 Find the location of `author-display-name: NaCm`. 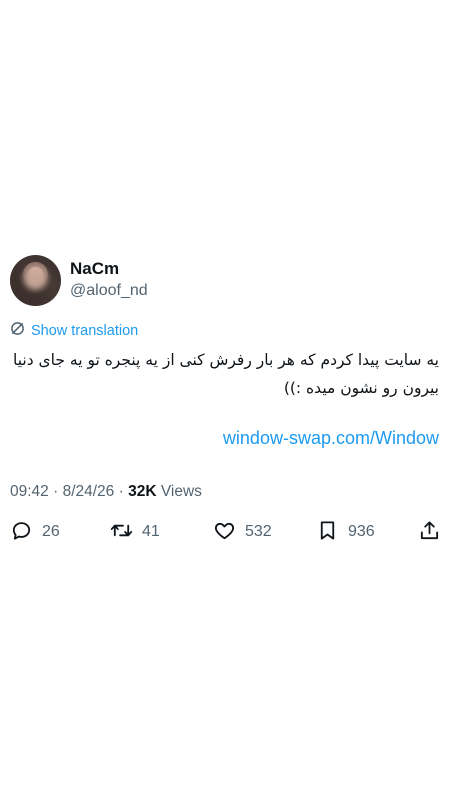

author-display-name: NaCm is located at coordinates (94, 269).